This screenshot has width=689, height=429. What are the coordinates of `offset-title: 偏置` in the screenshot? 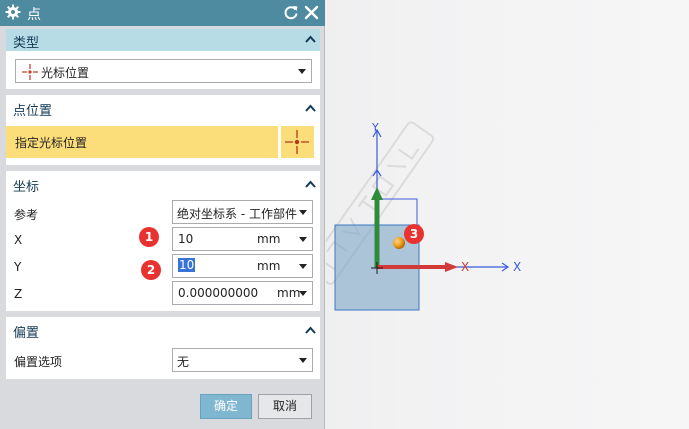 It's located at (26, 333).